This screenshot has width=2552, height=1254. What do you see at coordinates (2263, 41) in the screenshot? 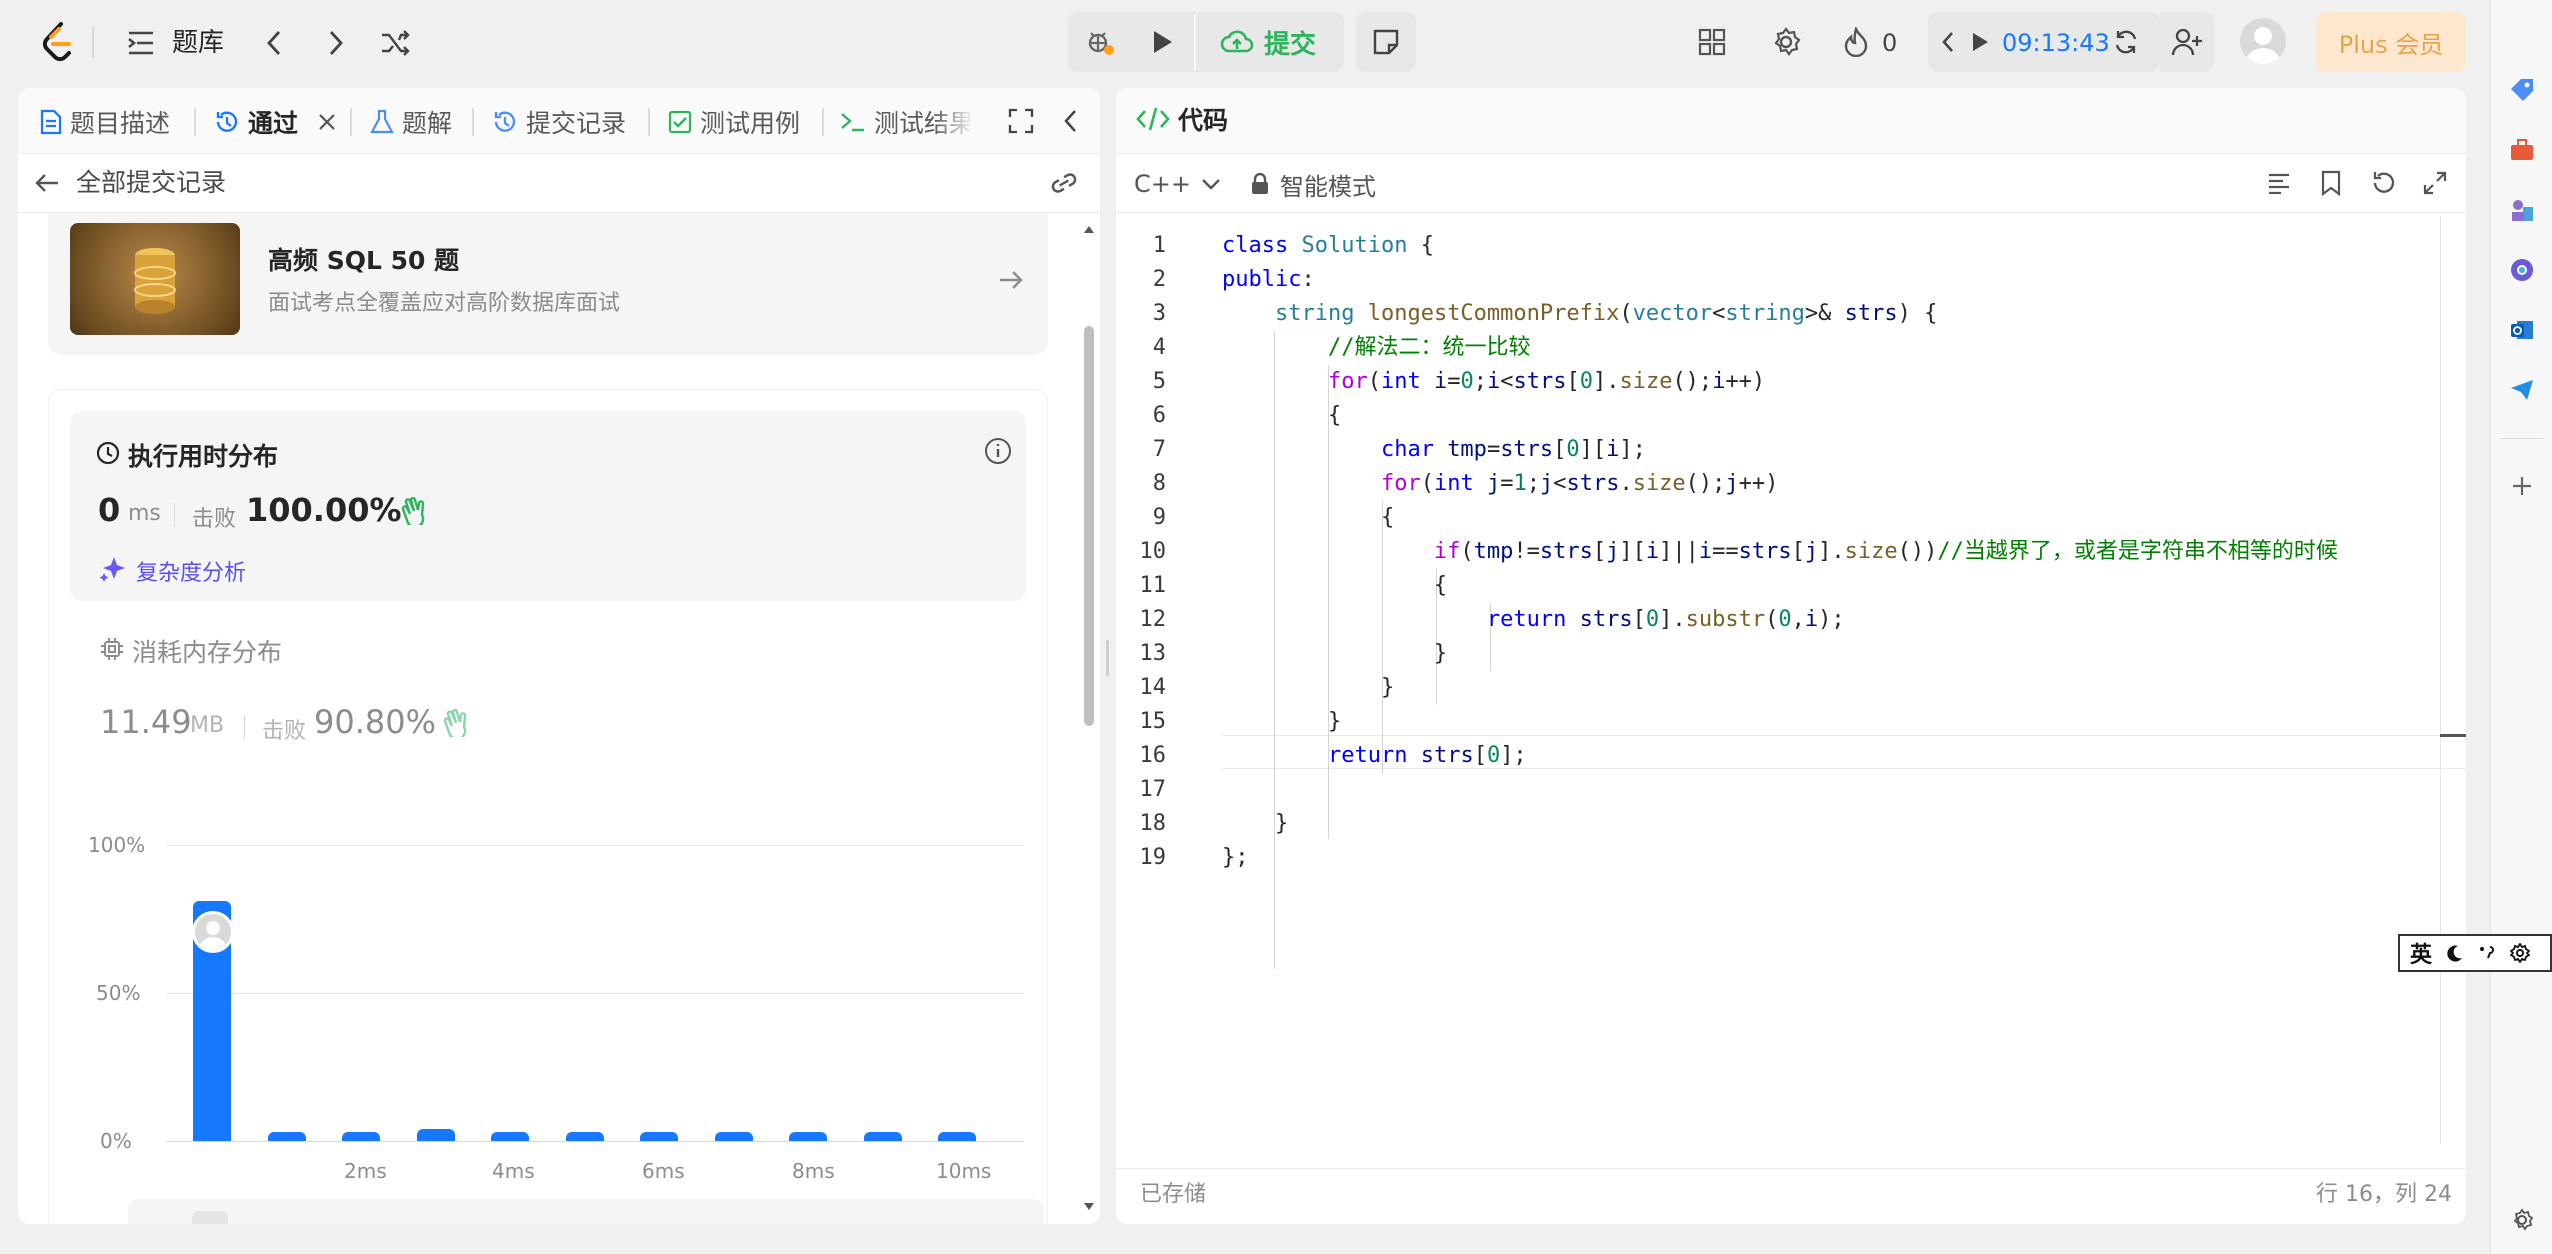
I see `avatar` at bounding box center [2263, 41].